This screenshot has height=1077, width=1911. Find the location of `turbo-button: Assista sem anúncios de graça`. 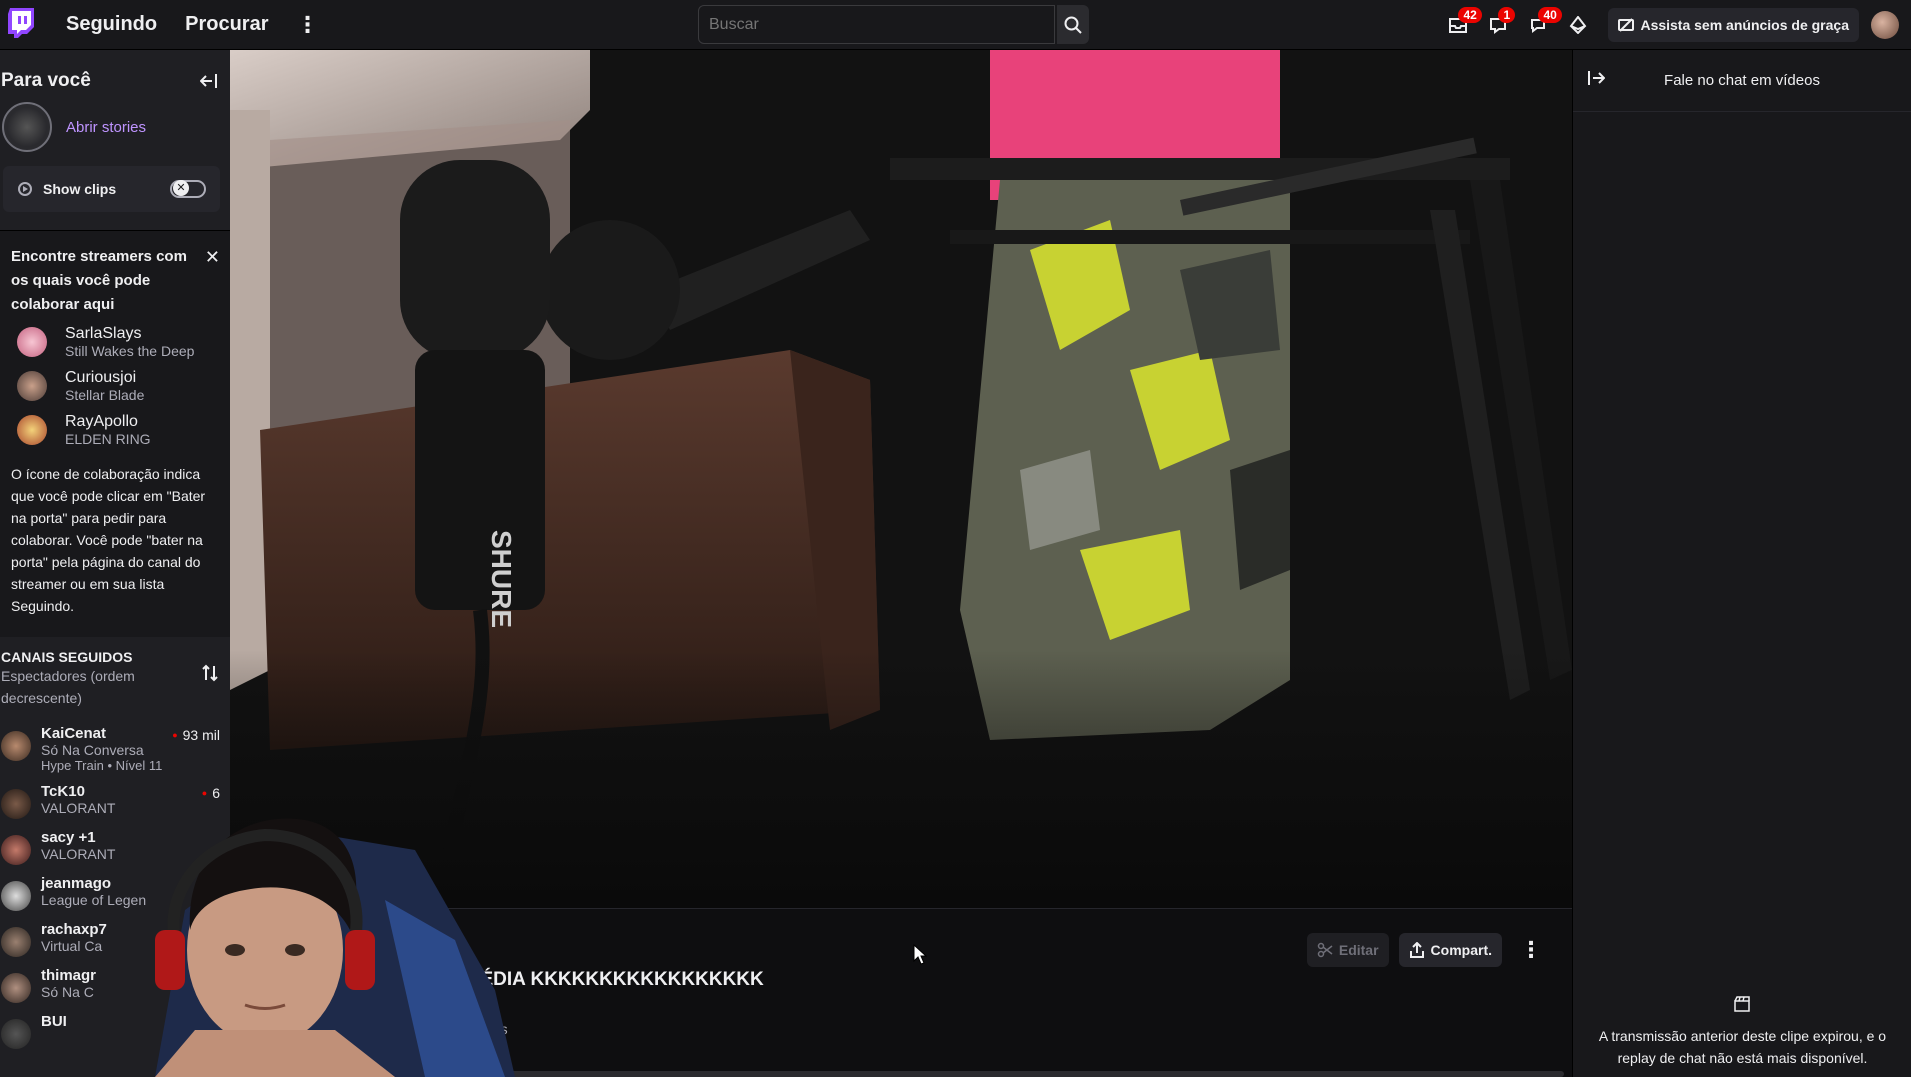

turbo-button: Assista sem anúncios de graça is located at coordinates (1733, 25).